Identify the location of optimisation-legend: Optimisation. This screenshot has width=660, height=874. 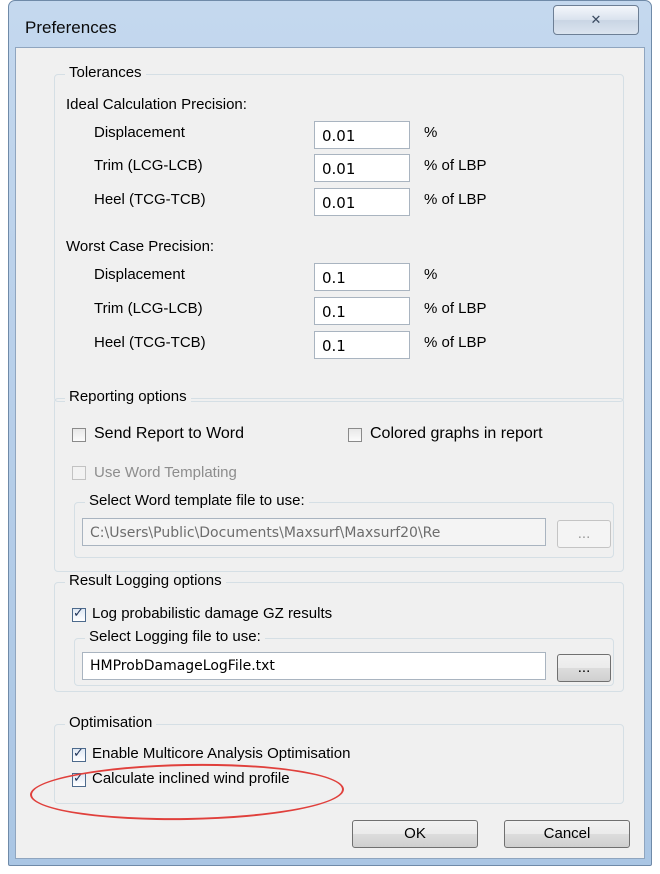
(111, 722).